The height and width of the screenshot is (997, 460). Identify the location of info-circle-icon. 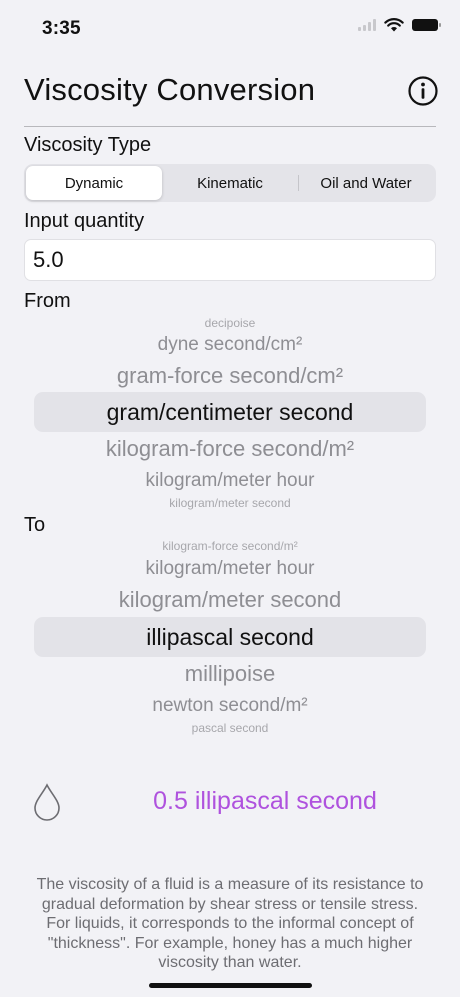
(423, 91).